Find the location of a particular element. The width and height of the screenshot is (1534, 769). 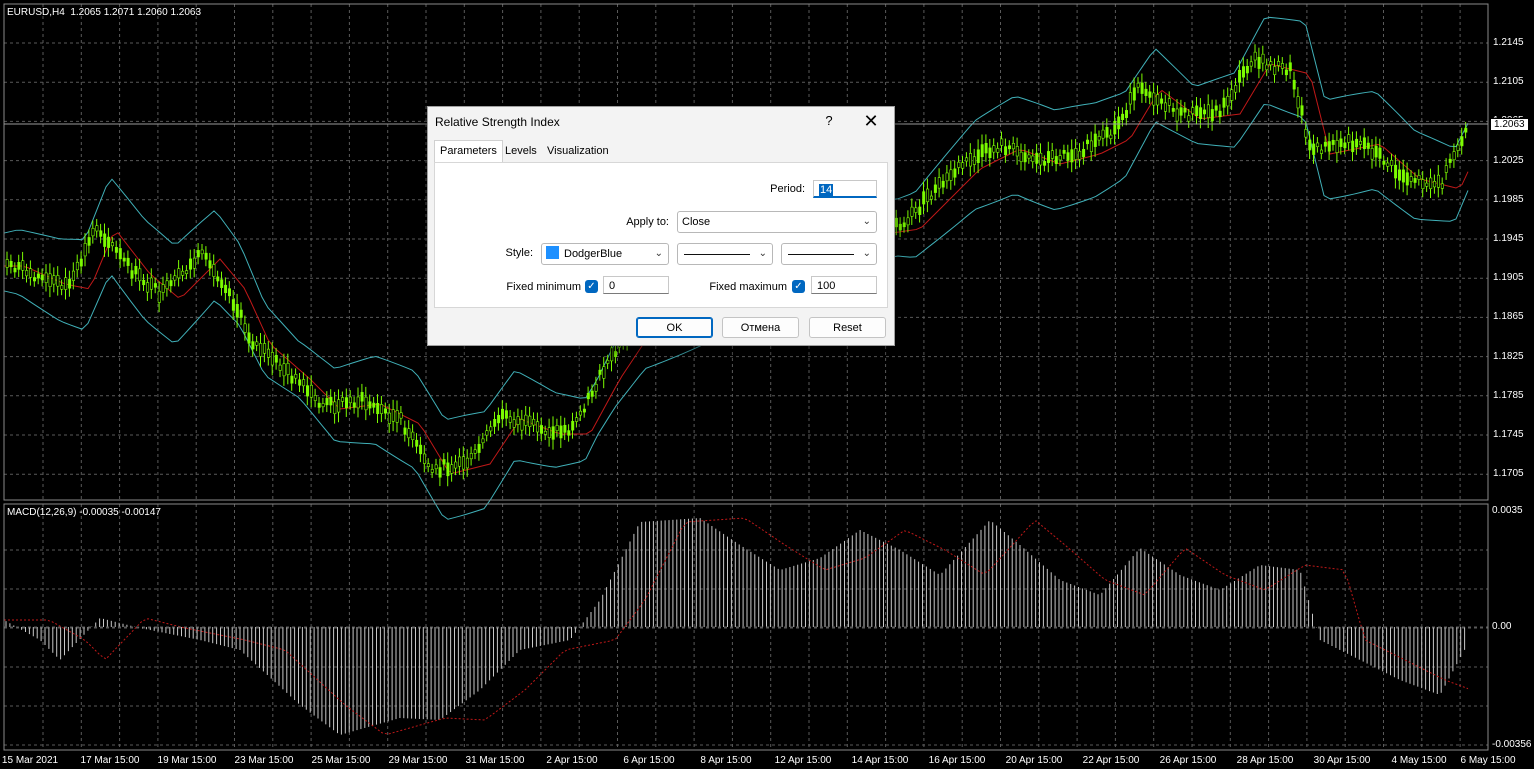

time-tick-label: 8 Apr 15:00 is located at coordinates (726, 760).